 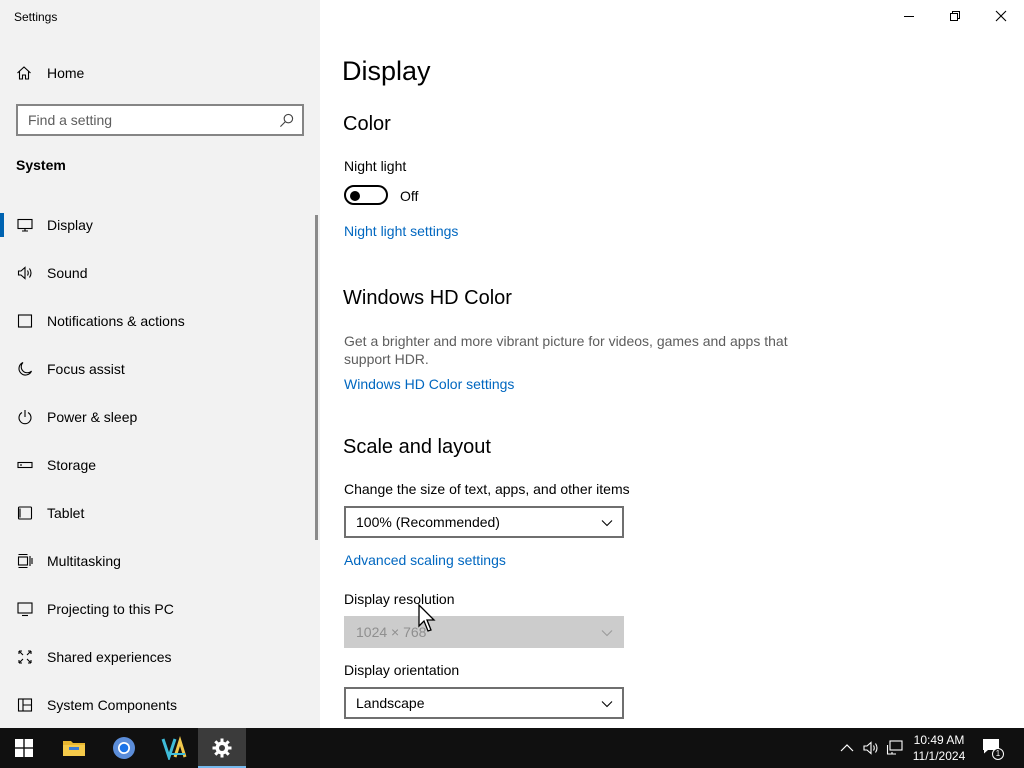 I want to click on sidebar-item-label: Shared experiences, so click(x=109, y=657).